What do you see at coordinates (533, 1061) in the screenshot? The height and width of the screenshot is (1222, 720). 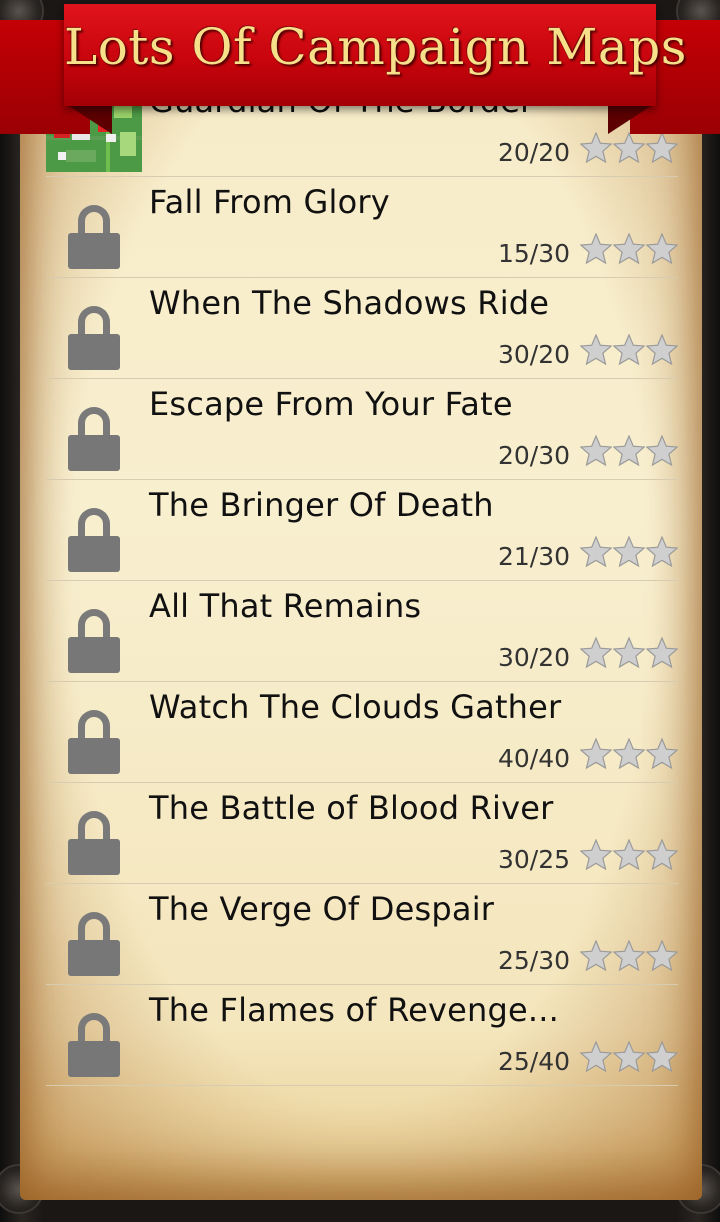 I see `campaign-score: 25/40` at bounding box center [533, 1061].